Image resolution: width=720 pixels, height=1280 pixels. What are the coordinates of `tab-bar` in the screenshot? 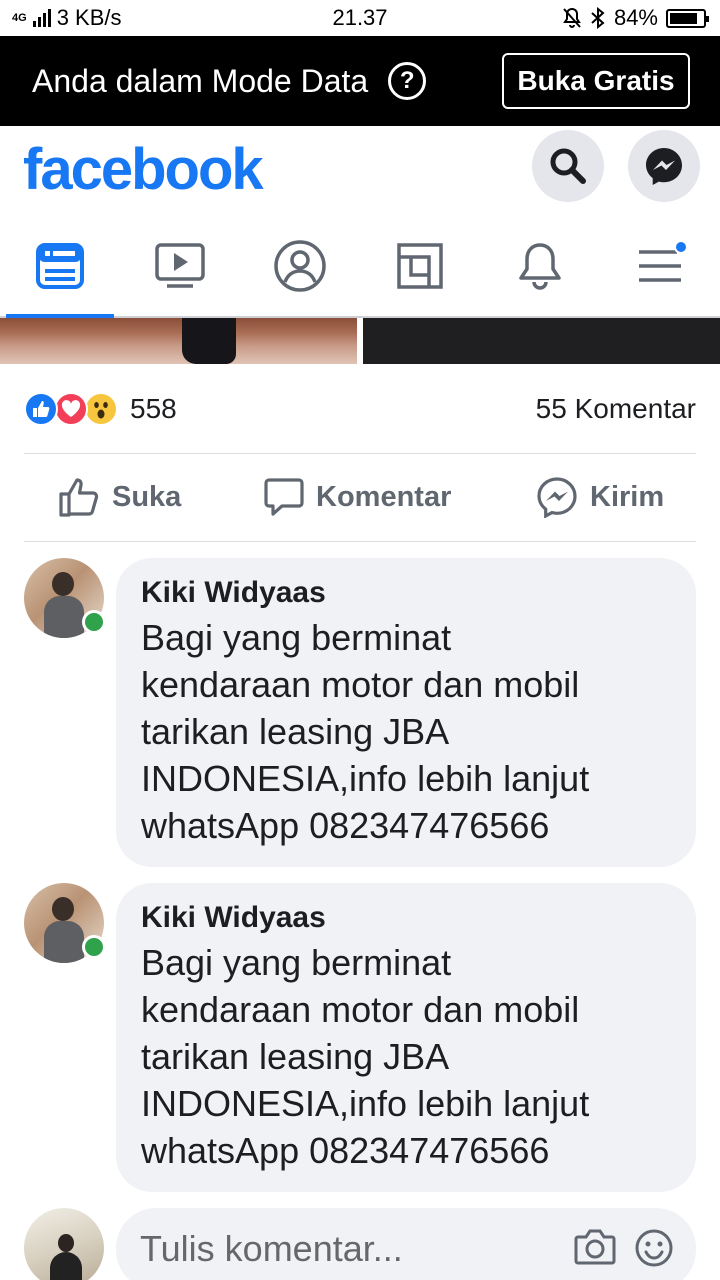 It's located at (360, 267).